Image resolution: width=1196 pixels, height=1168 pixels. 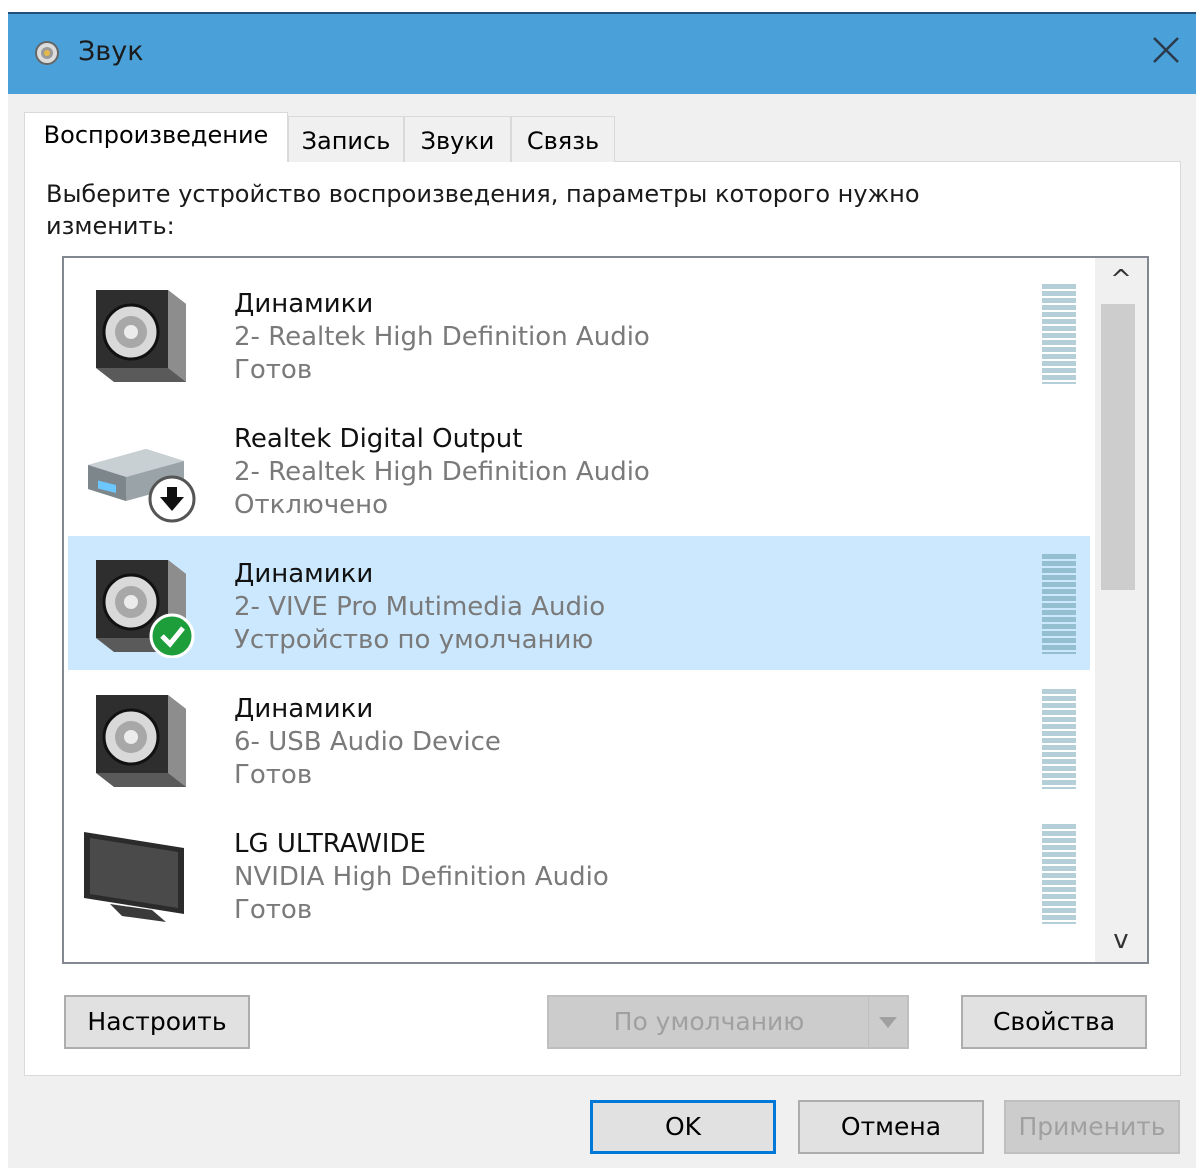 What do you see at coordinates (1118, 447) in the screenshot?
I see `scroll-thumb` at bounding box center [1118, 447].